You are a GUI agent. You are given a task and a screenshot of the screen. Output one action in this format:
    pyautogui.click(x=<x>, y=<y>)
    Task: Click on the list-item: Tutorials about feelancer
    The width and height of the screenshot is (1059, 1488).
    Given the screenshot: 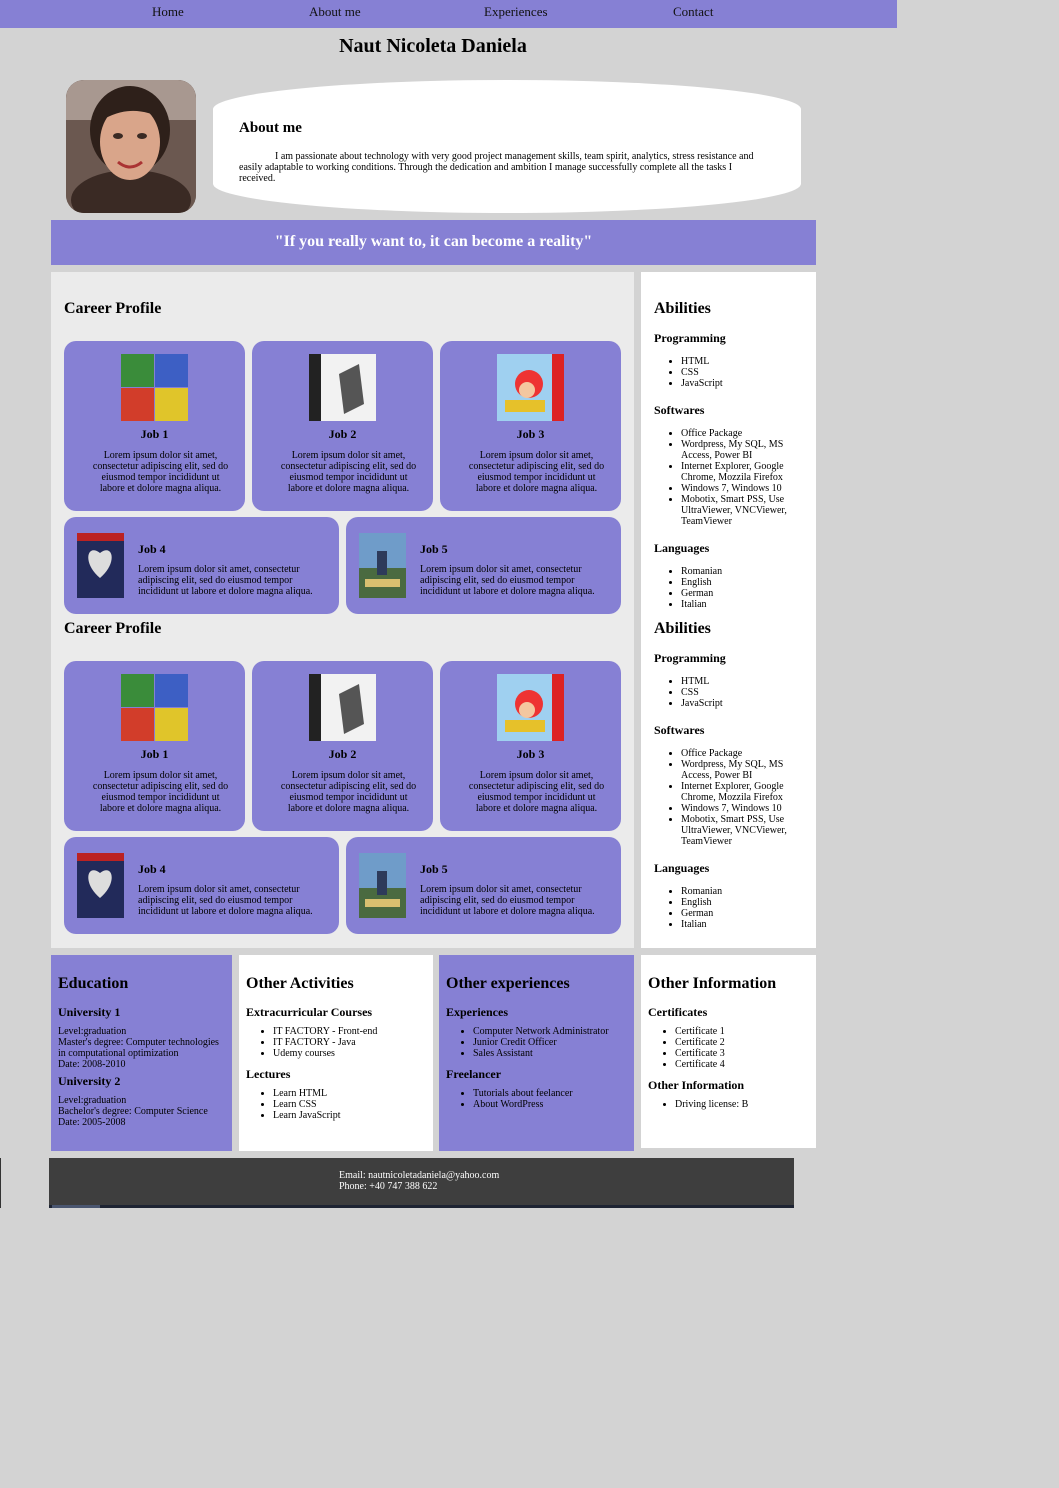 What is the action you would take?
    pyautogui.click(x=544, y=1093)
    